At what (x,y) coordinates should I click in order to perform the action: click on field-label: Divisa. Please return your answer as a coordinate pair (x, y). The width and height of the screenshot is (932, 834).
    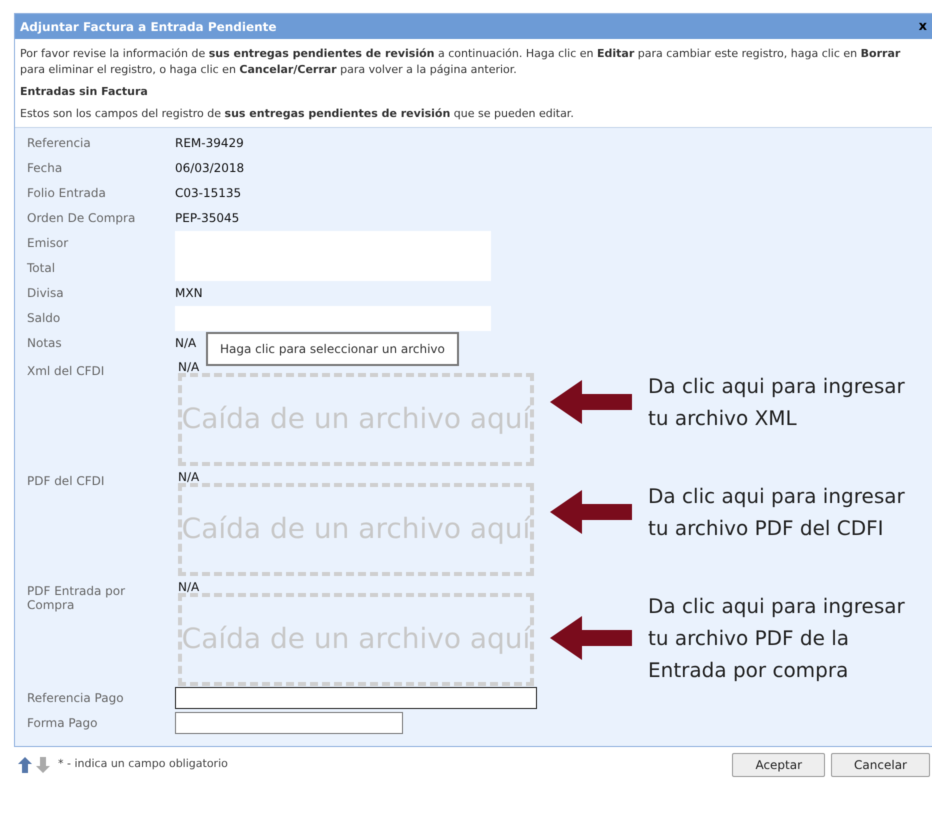
    Looking at the image, I should click on (46, 293).